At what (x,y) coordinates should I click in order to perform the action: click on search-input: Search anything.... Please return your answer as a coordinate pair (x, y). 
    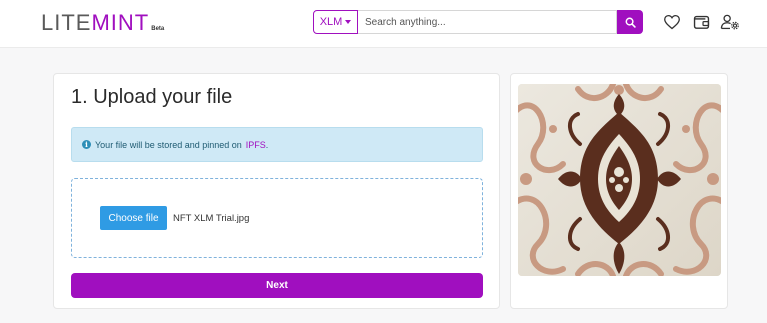
    Looking at the image, I should click on (487, 22).